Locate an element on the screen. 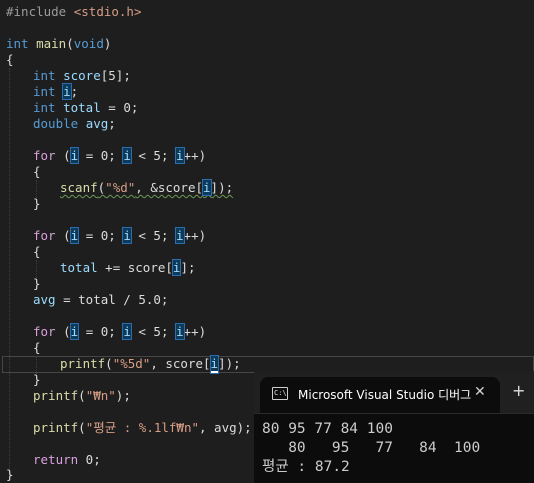  code-line-decl-avg: double avg; is located at coordinates (74, 124).